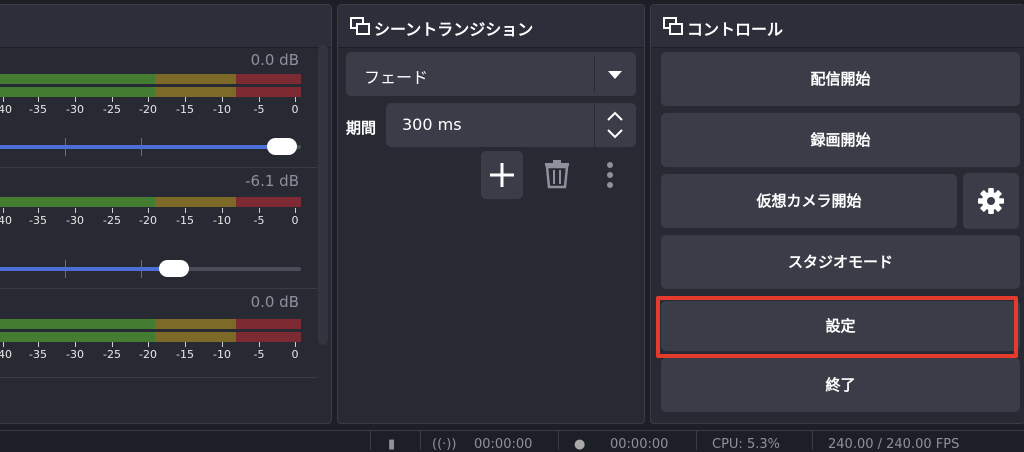  Describe the element at coordinates (840, 385) in the screenshot. I see `exit-button: 終了` at that location.